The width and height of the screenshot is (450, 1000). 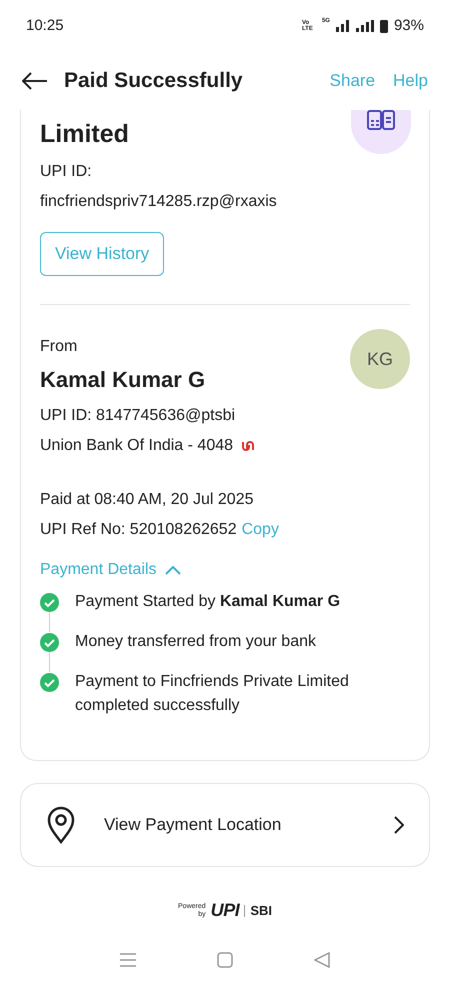 I want to click on header-link: Share, so click(x=353, y=81).